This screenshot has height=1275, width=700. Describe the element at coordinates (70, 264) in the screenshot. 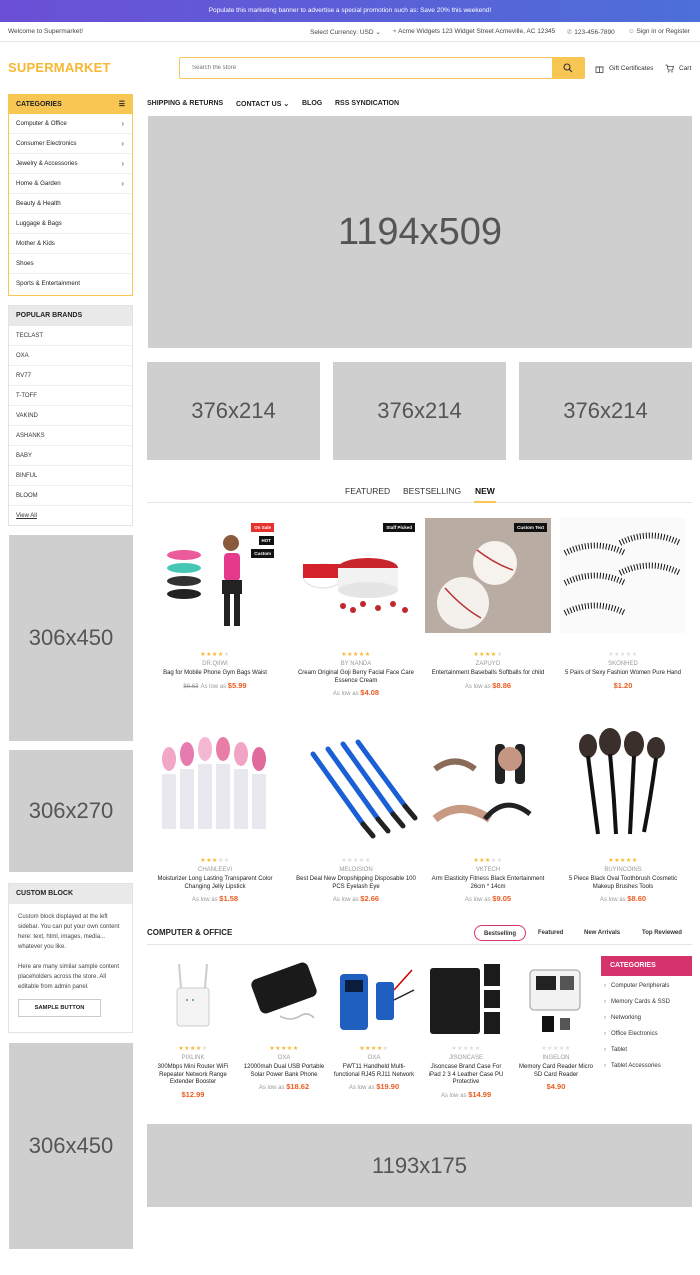

I see `category-item: Shoes` at that location.